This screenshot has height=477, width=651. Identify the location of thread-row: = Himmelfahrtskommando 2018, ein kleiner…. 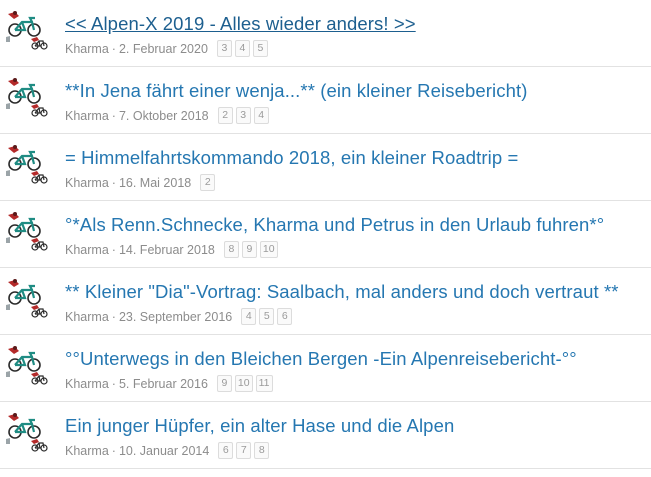
(325, 167).